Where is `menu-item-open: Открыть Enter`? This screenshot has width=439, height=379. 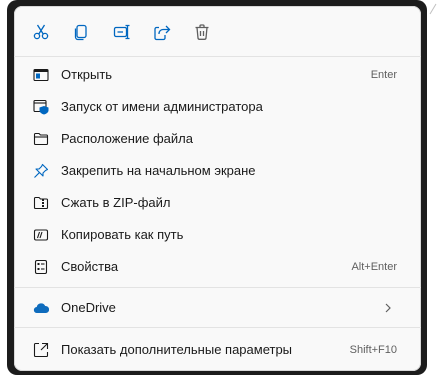 menu-item-open: Открыть Enter is located at coordinates (217, 75).